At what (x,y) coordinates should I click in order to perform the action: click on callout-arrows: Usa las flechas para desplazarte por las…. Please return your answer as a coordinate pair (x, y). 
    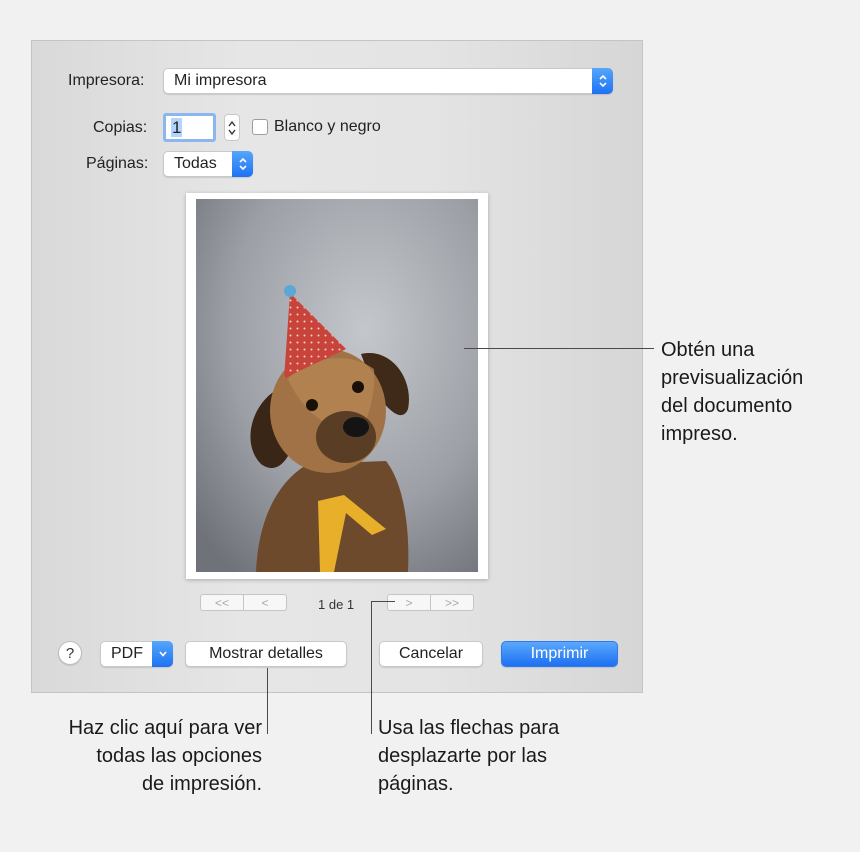
    Looking at the image, I should click on (469, 756).